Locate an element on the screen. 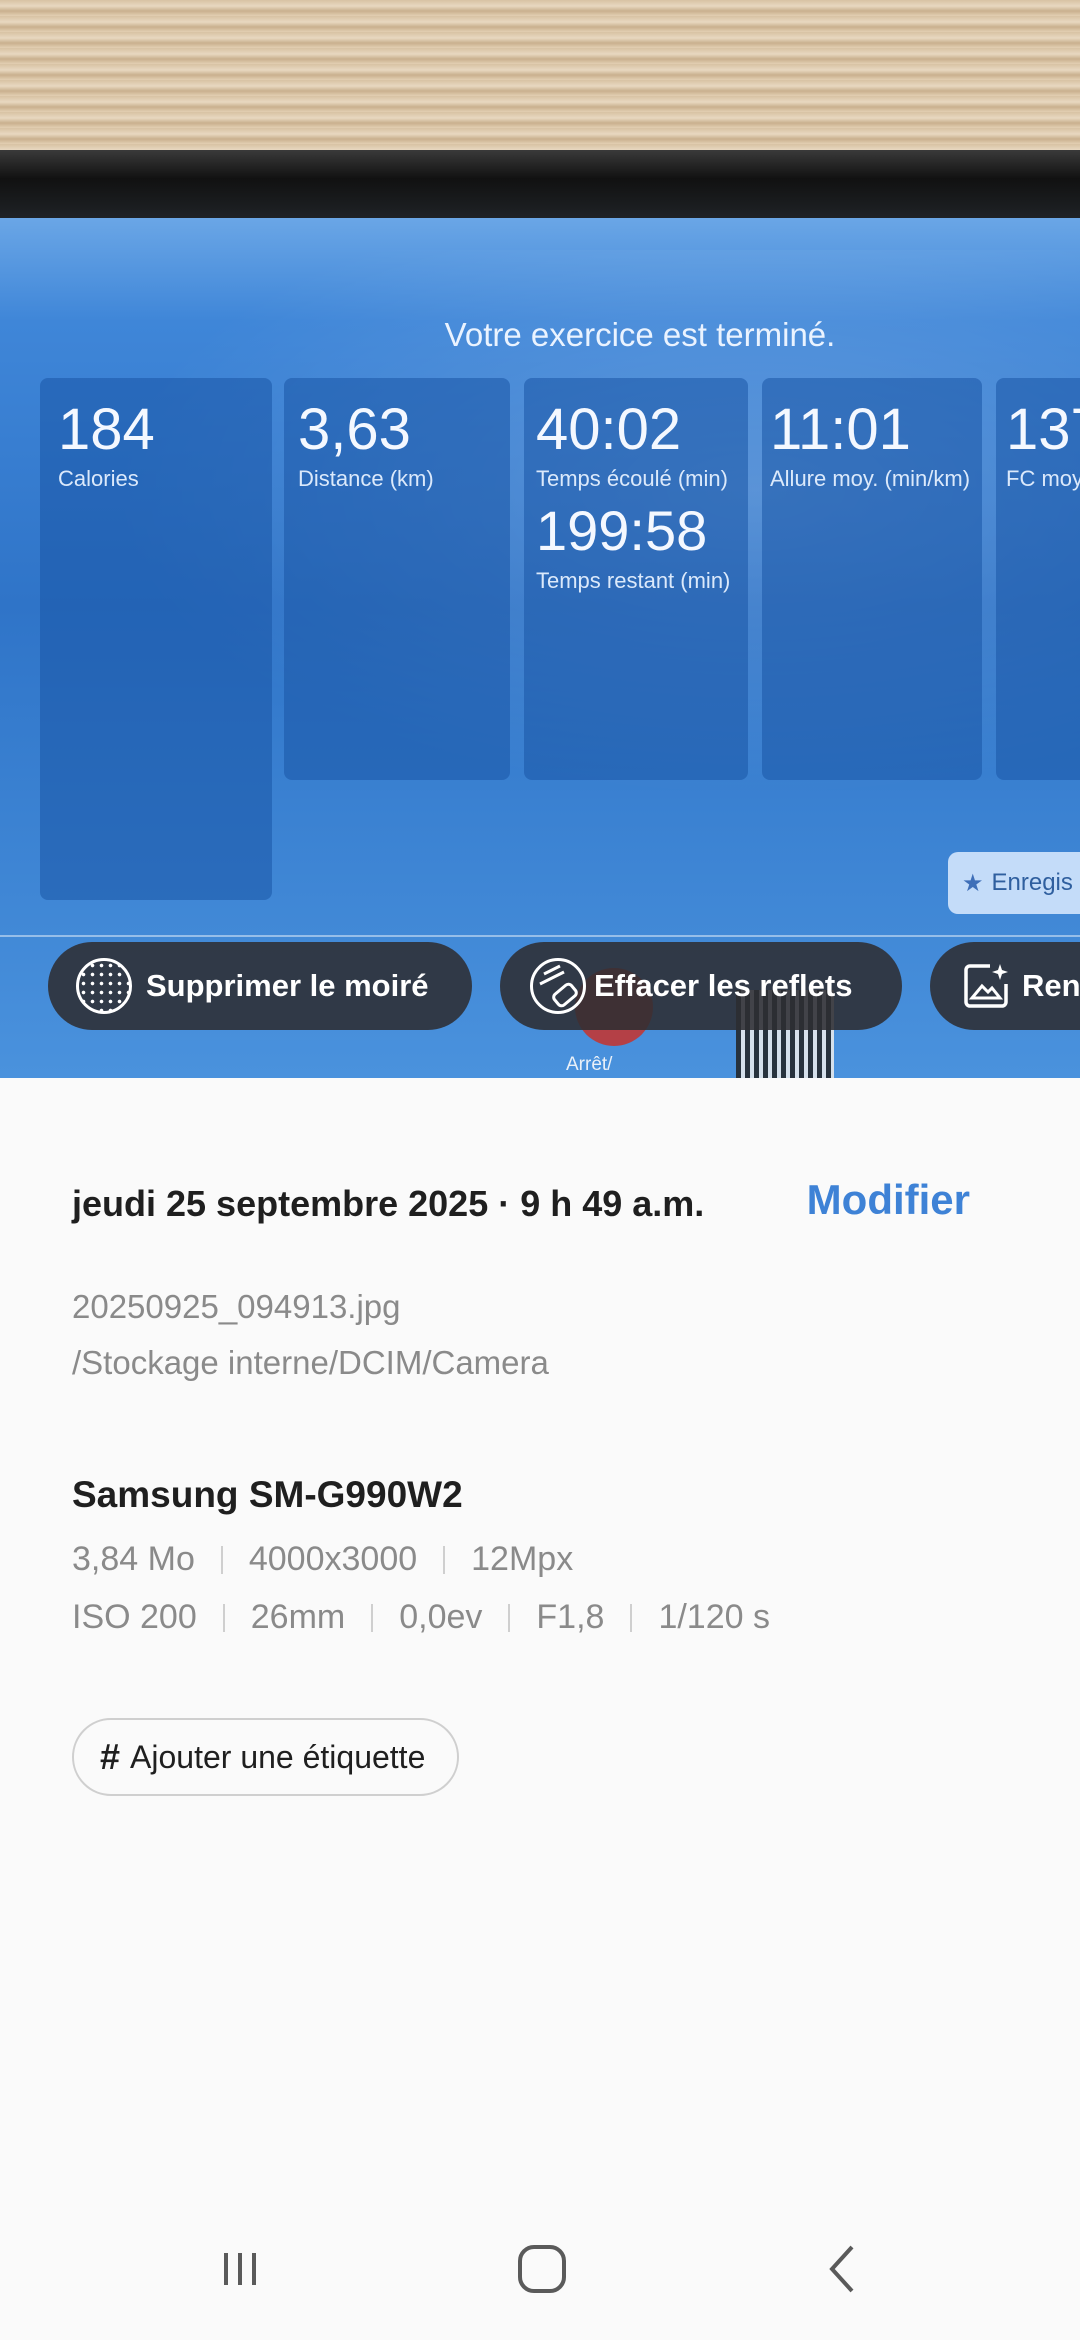 The image size is (1080, 2340). edit-button: Modifier is located at coordinates (888, 1200).